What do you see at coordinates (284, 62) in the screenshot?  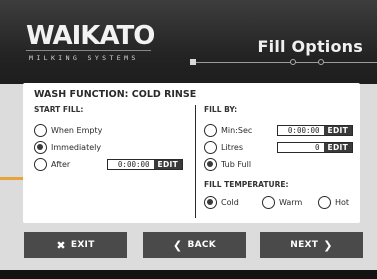 I see `header-progress-track` at bounding box center [284, 62].